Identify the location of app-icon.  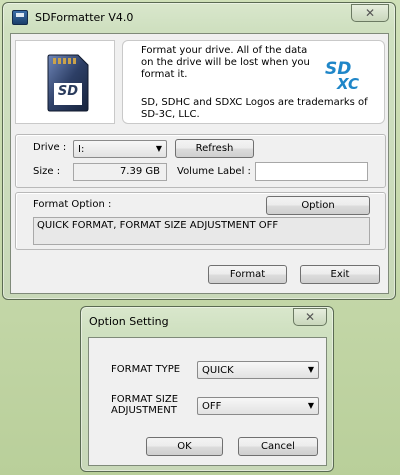
(20, 17).